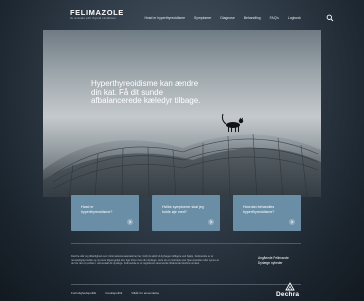 This screenshot has height=301, width=364. I want to click on link-vet-news: Dyrlæge nyheder, so click(273, 263).